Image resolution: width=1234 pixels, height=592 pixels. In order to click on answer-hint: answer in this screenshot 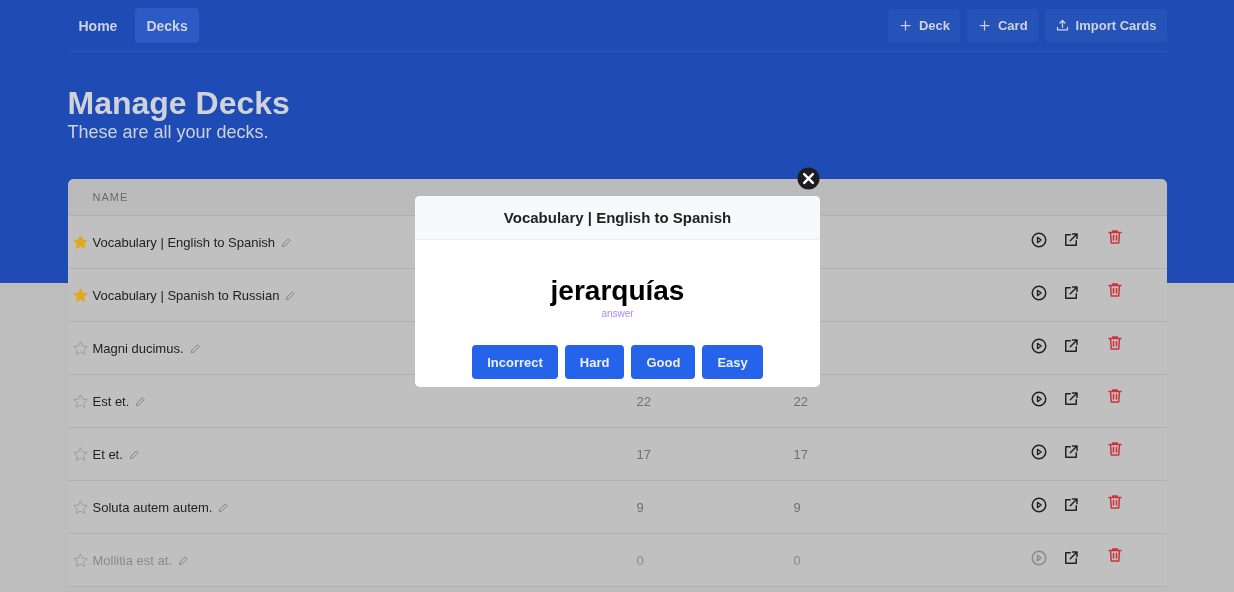, I will do `click(617, 313)`.